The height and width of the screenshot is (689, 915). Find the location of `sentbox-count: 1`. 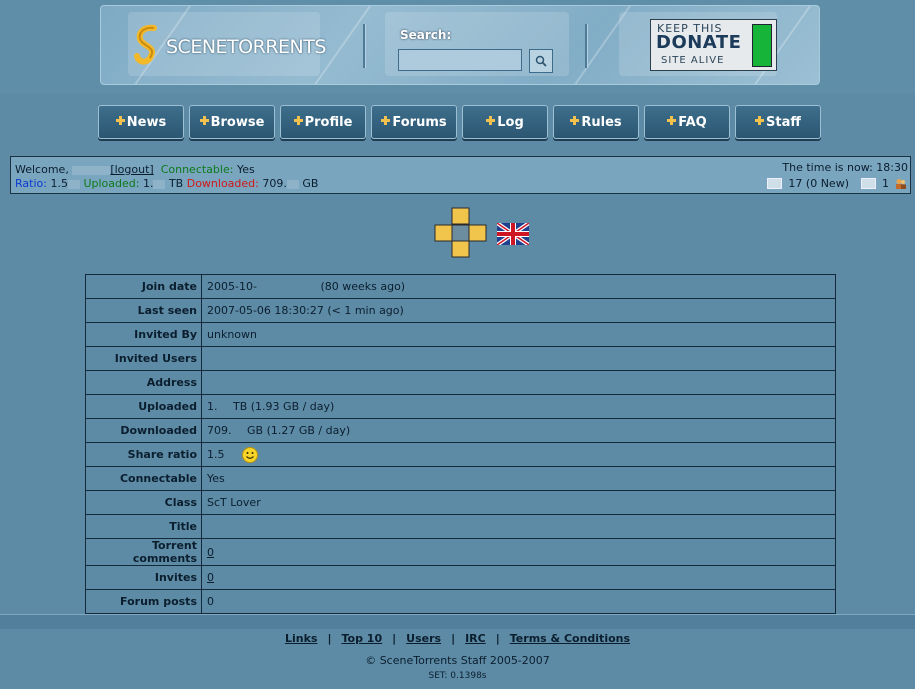

sentbox-count: 1 is located at coordinates (885, 183).